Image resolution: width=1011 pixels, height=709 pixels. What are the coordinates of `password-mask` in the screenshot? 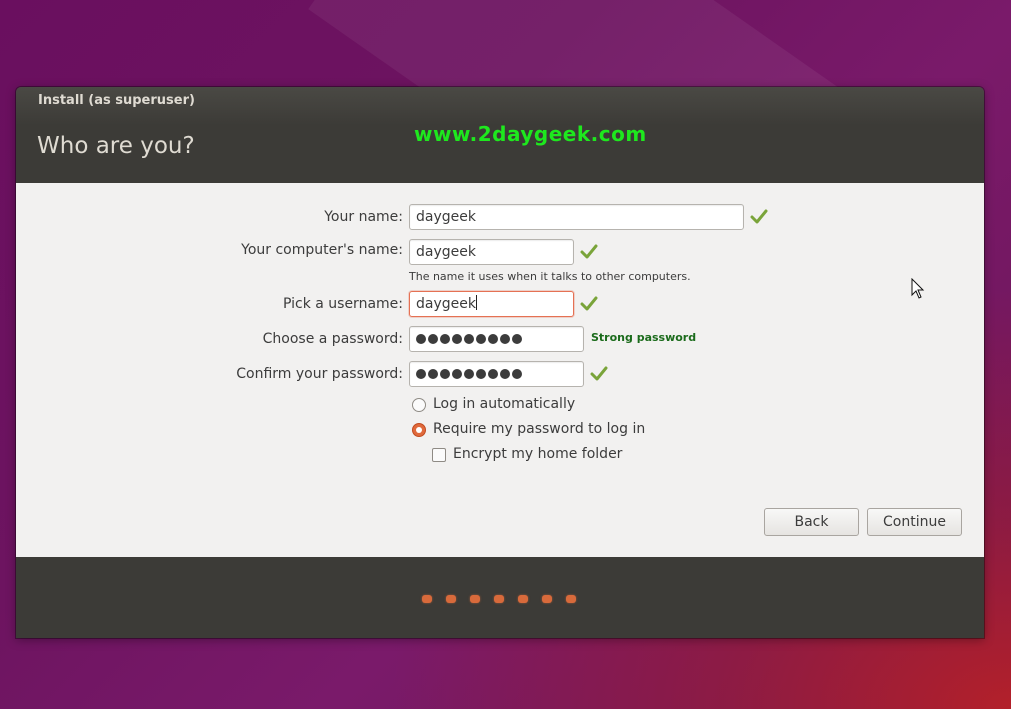 It's located at (469, 335).